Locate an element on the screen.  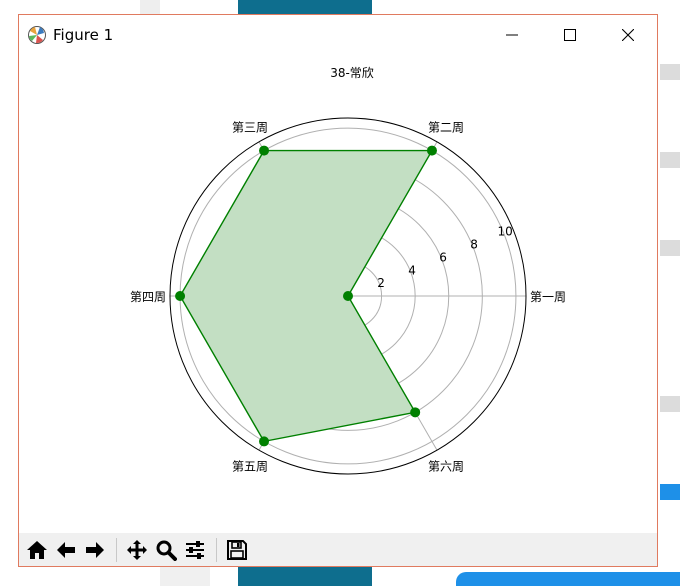
maximize-button is located at coordinates (570, 35).